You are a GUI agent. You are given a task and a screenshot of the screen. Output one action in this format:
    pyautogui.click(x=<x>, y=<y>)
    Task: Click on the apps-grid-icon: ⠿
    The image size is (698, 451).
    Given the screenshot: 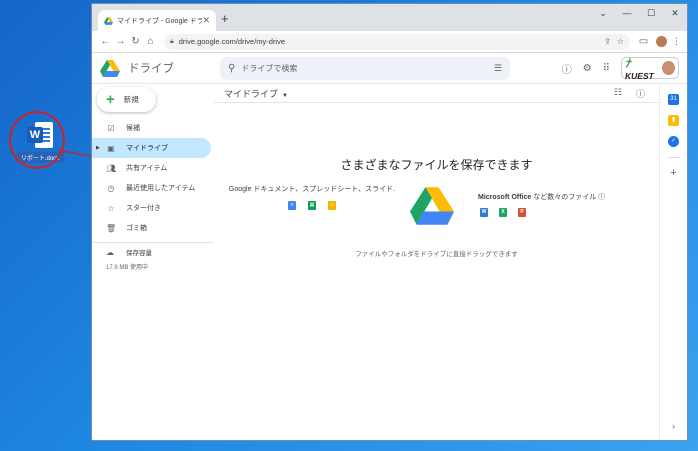 What is the action you would take?
    pyautogui.click(x=606, y=68)
    